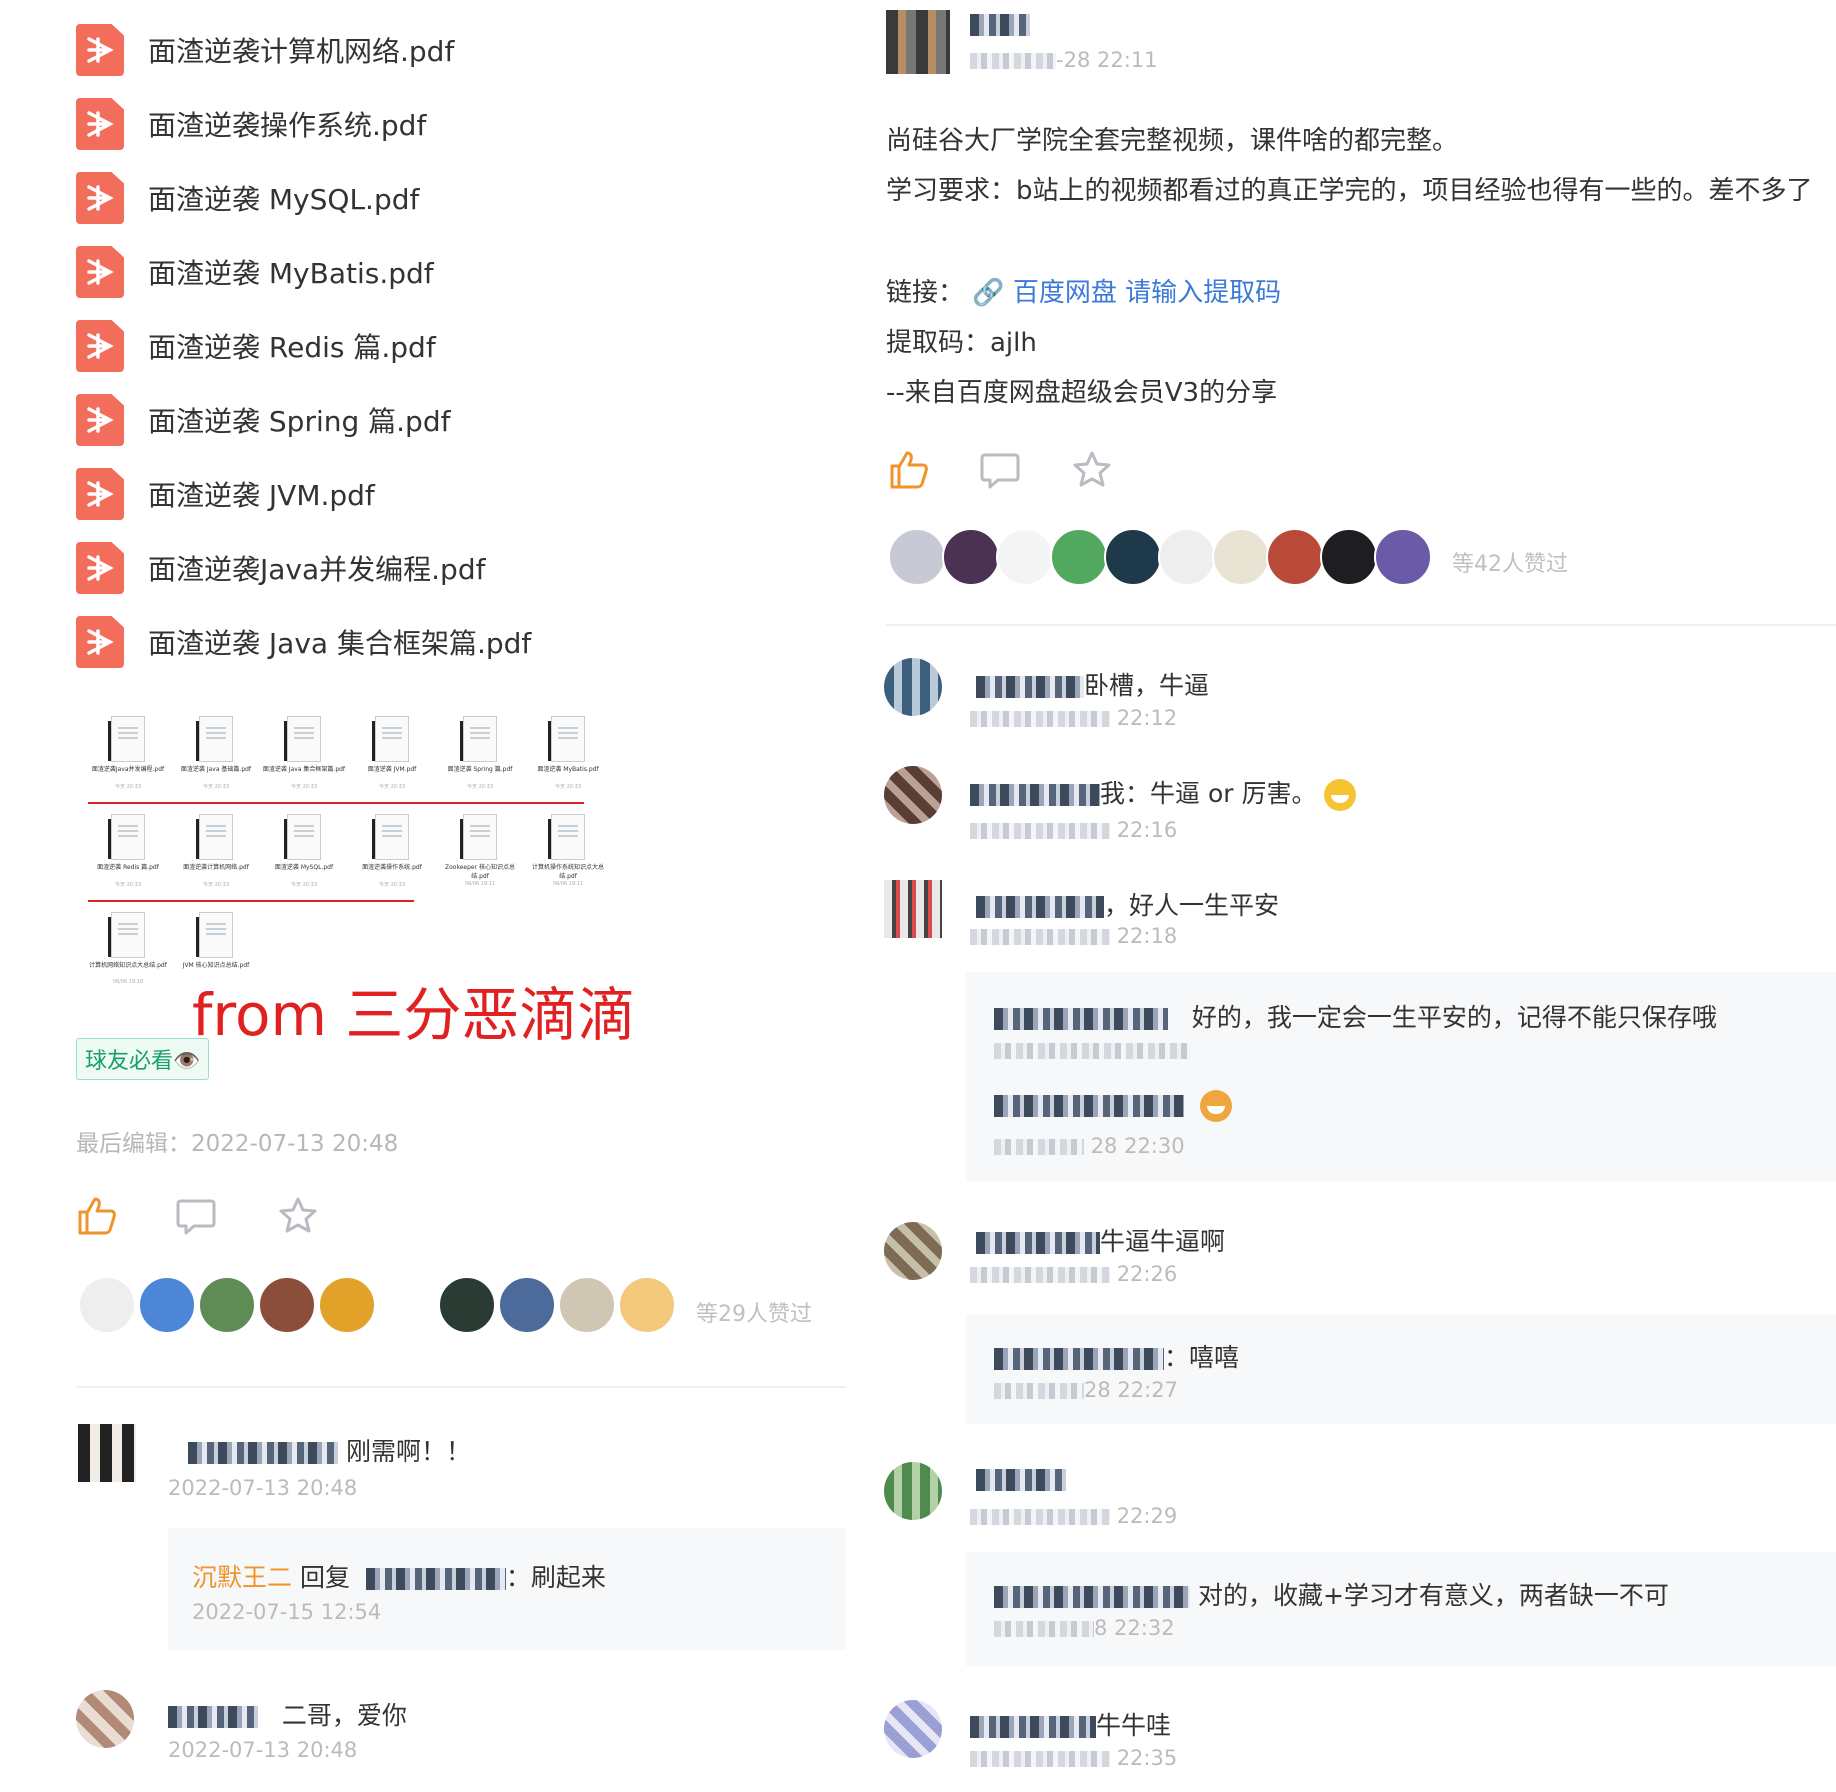  I want to click on reply: 沉默王二 回复 ：刷起来, so click(399, 1577).